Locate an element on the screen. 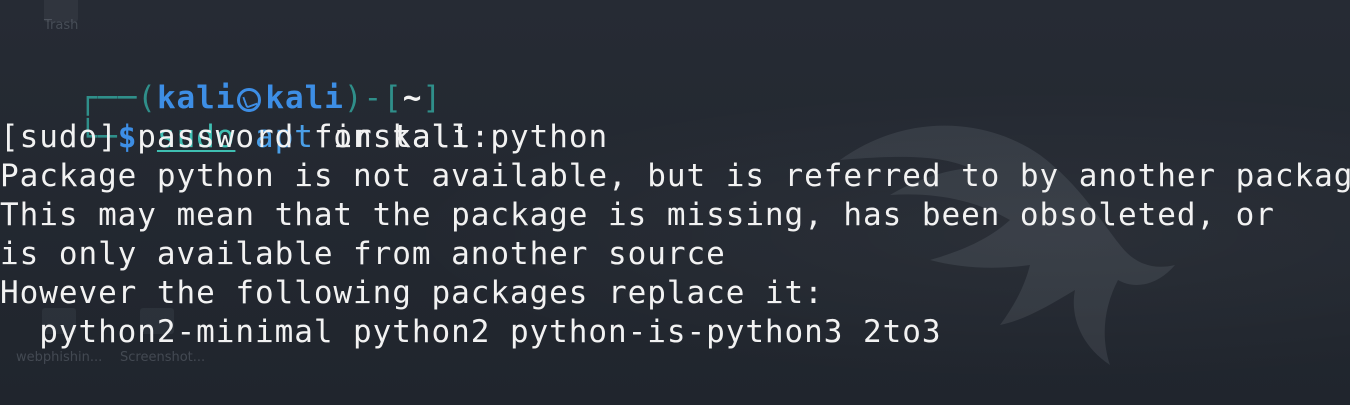 This screenshot has height=405, width=1350. command-line: └─$ sudo apt install python is located at coordinates (304, 117).